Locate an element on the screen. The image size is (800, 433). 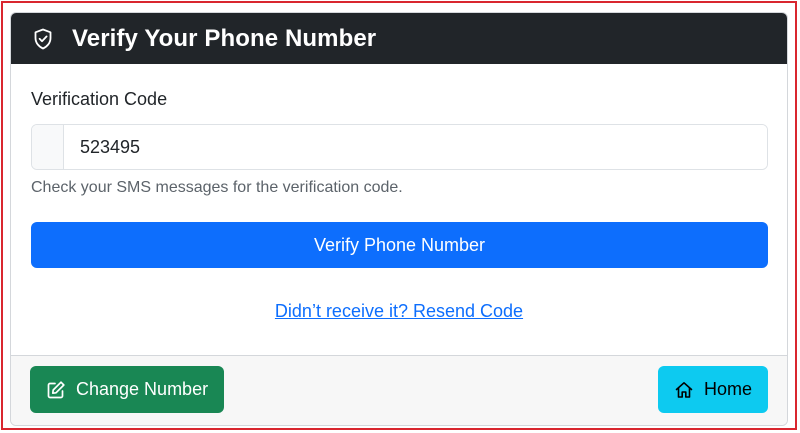
verification-code-input is located at coordinates (415, 147).